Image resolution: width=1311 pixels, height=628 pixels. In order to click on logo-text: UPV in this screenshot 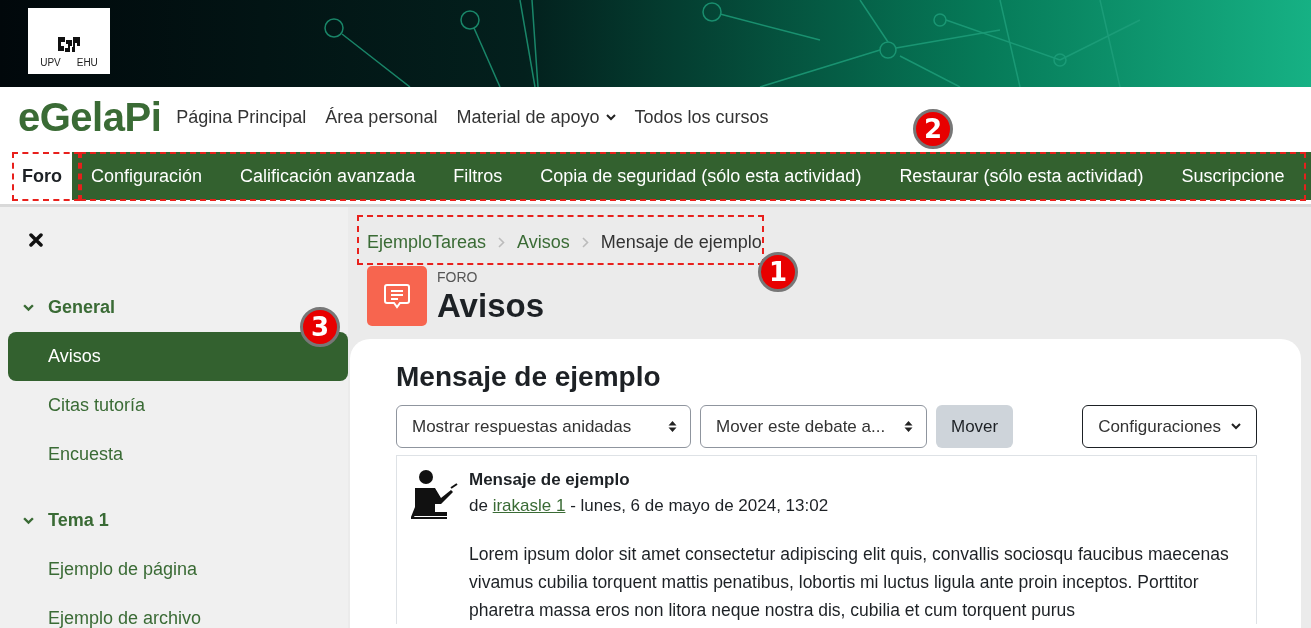, I will do `click(50, 62)`.